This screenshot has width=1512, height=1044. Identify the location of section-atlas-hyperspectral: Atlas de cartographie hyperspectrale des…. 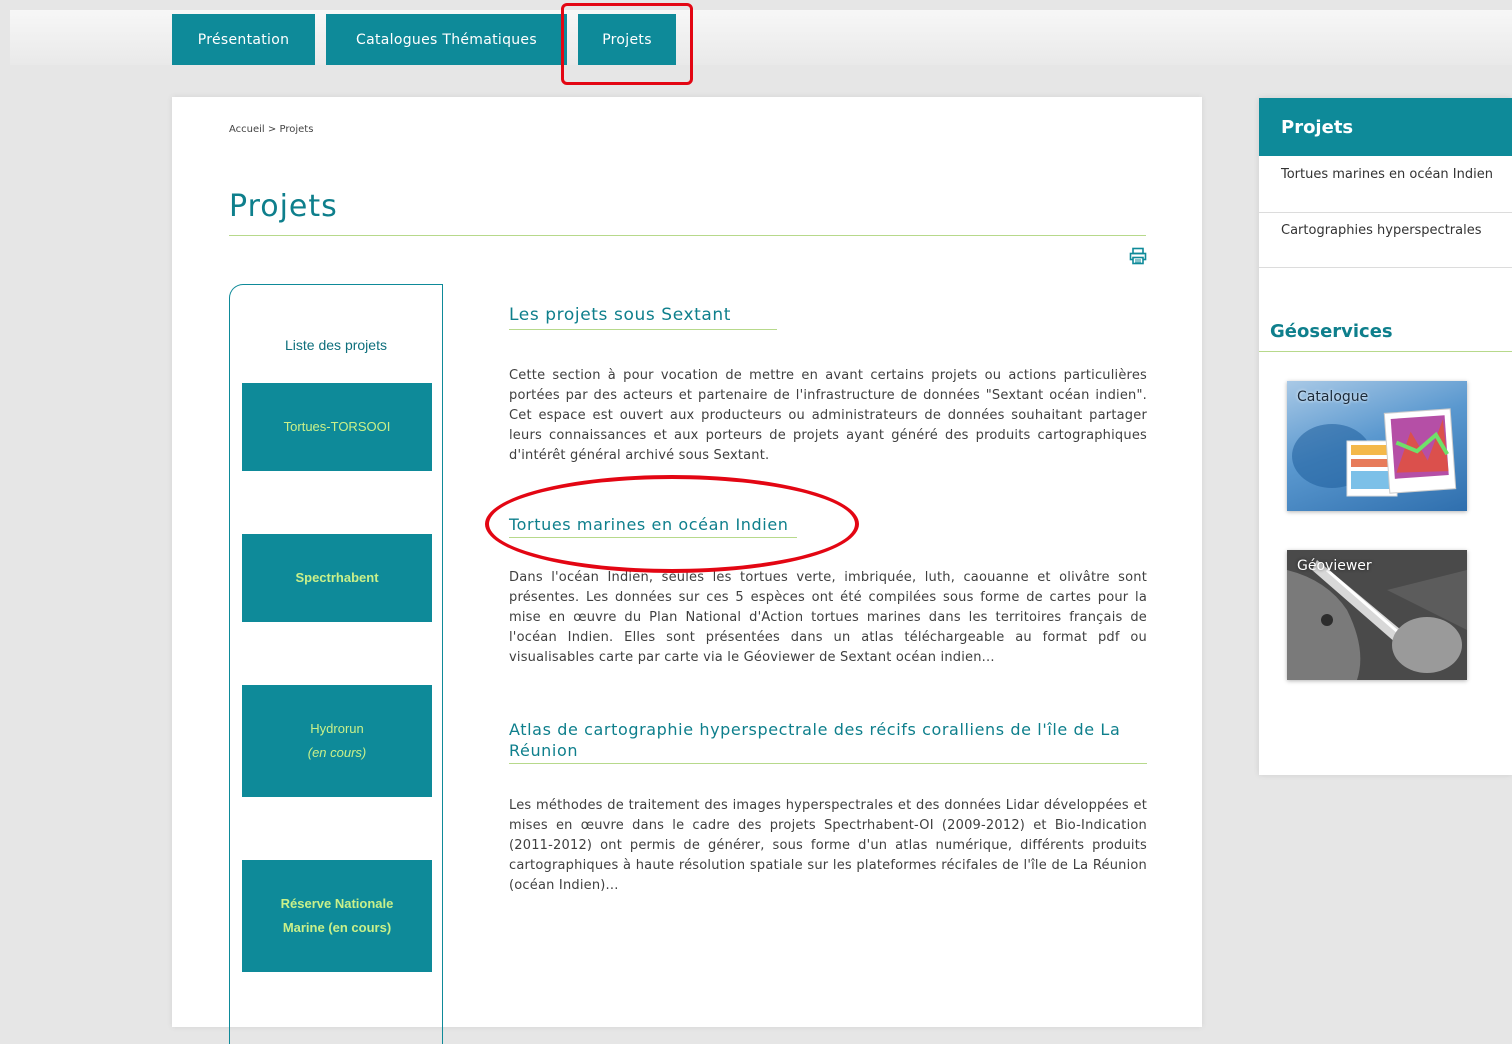
(828, 807).